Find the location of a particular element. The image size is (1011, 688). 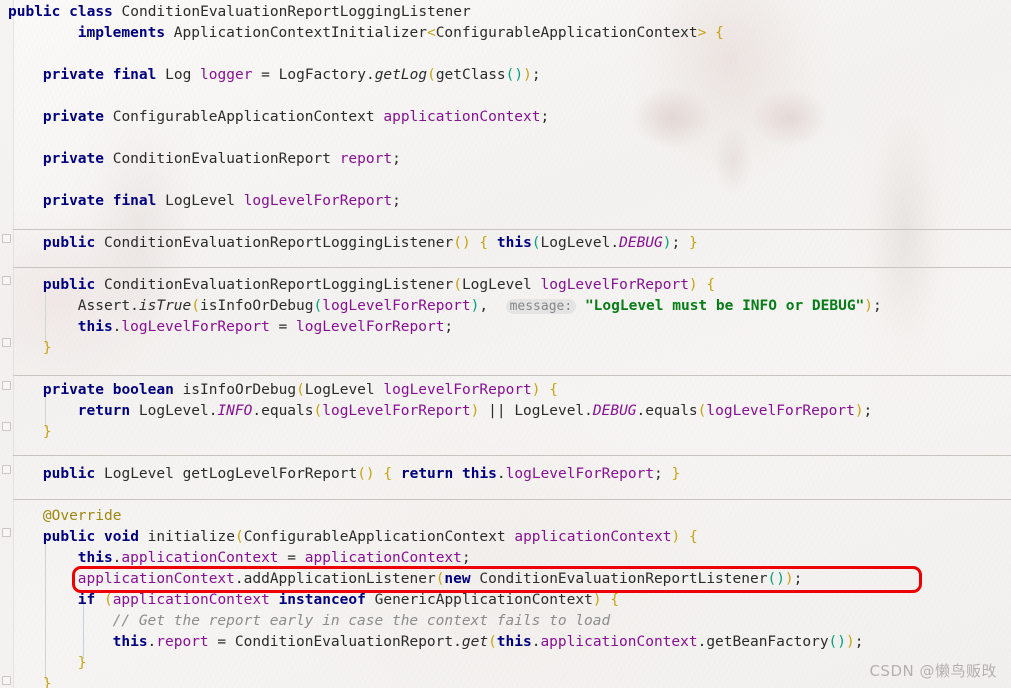

code-line: @Override is located at coordinates (82, 516).